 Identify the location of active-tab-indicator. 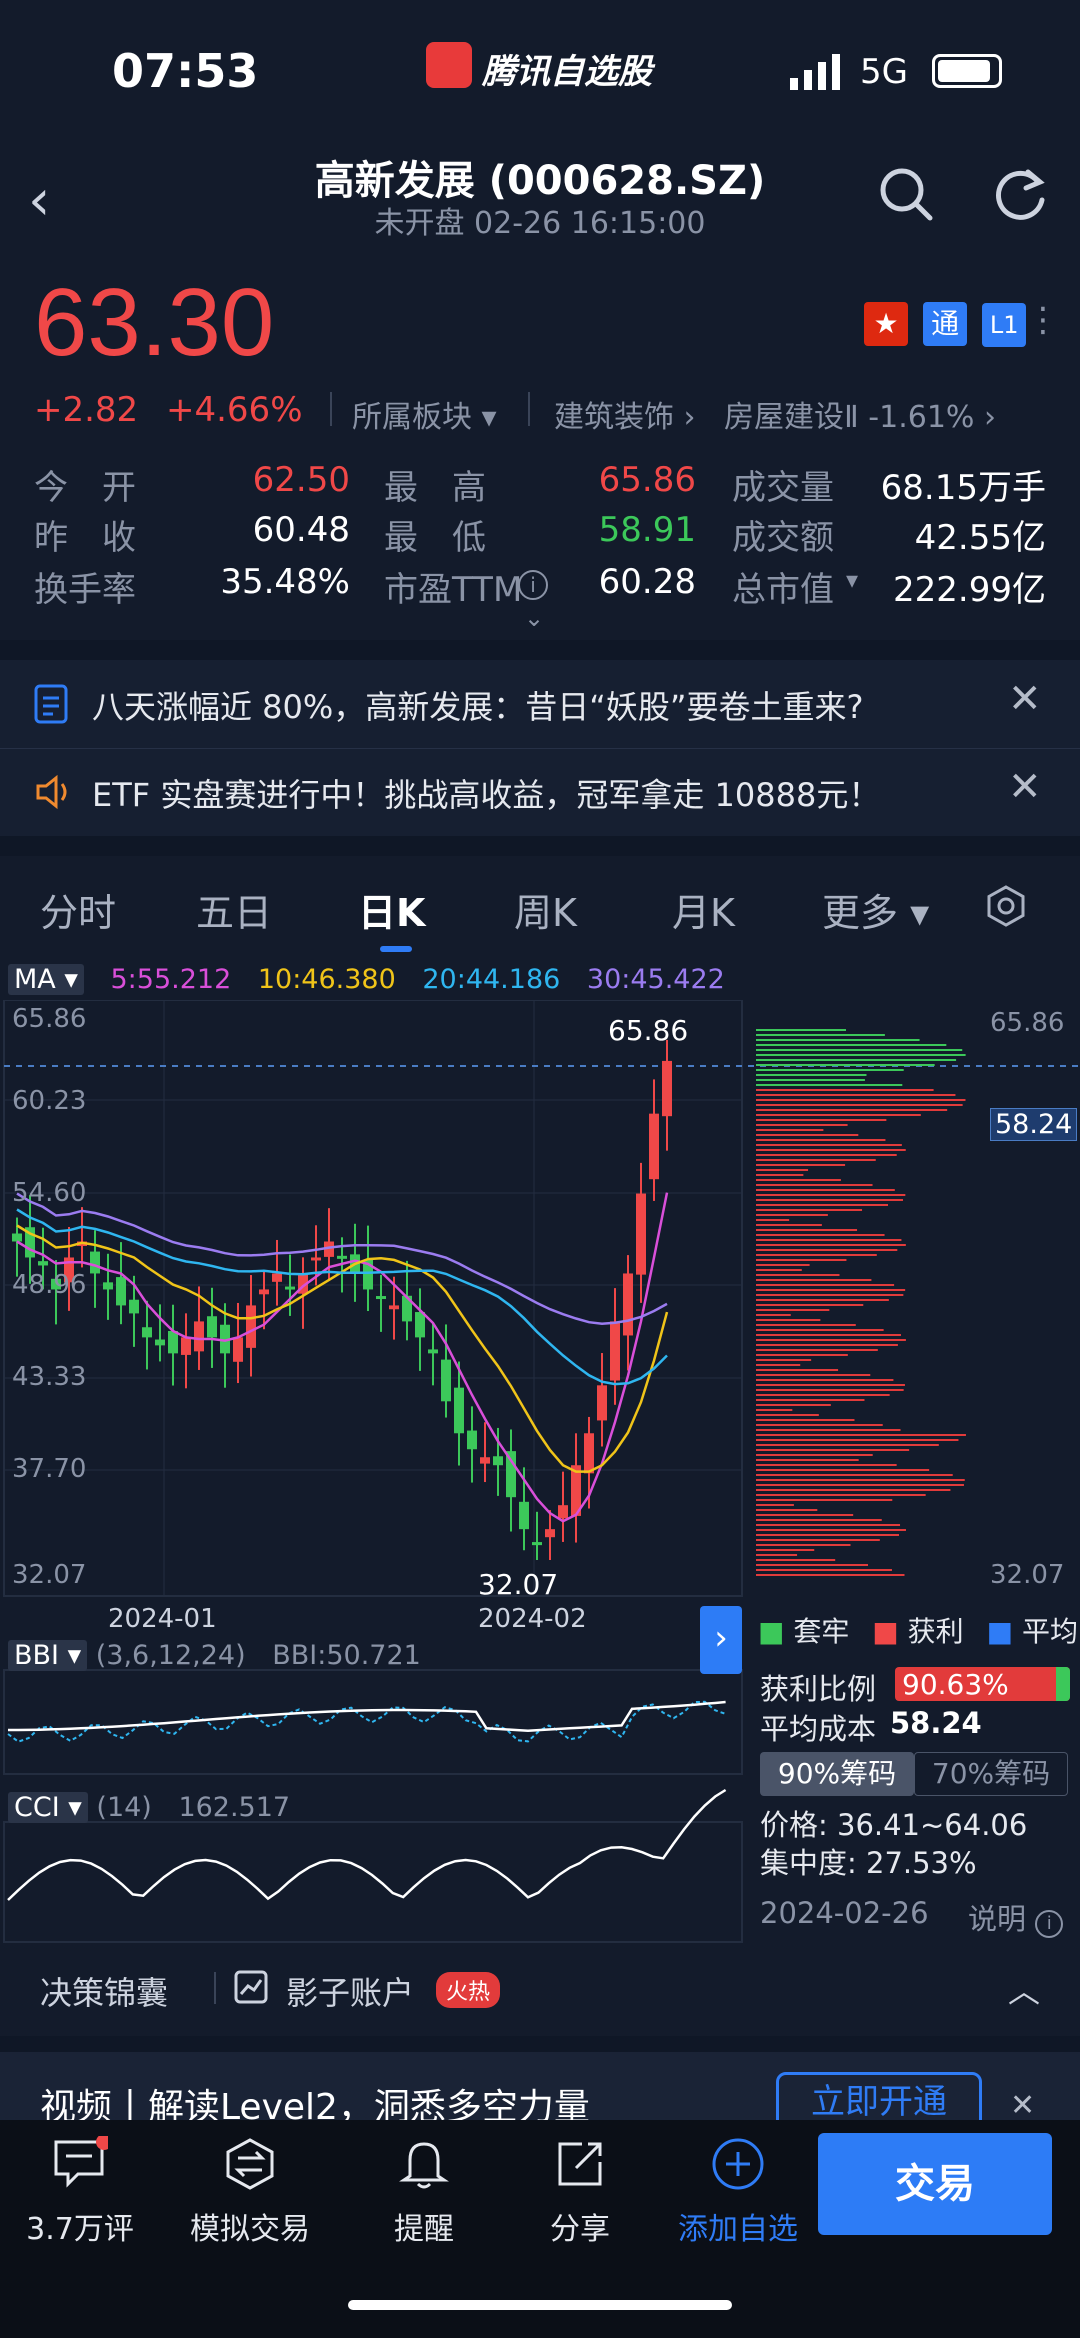
(396, 949).